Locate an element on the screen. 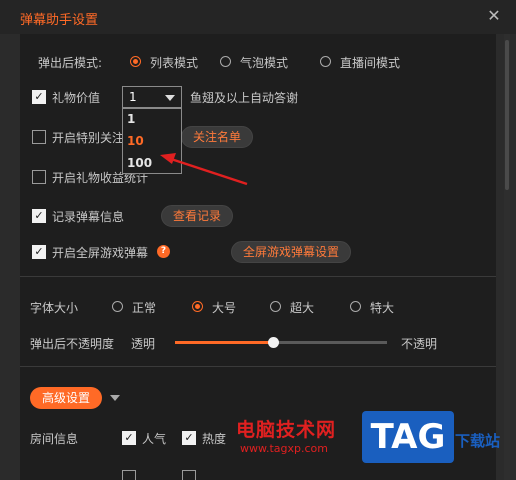  watermark-logo: TAG is located at coordinates (408, 437).